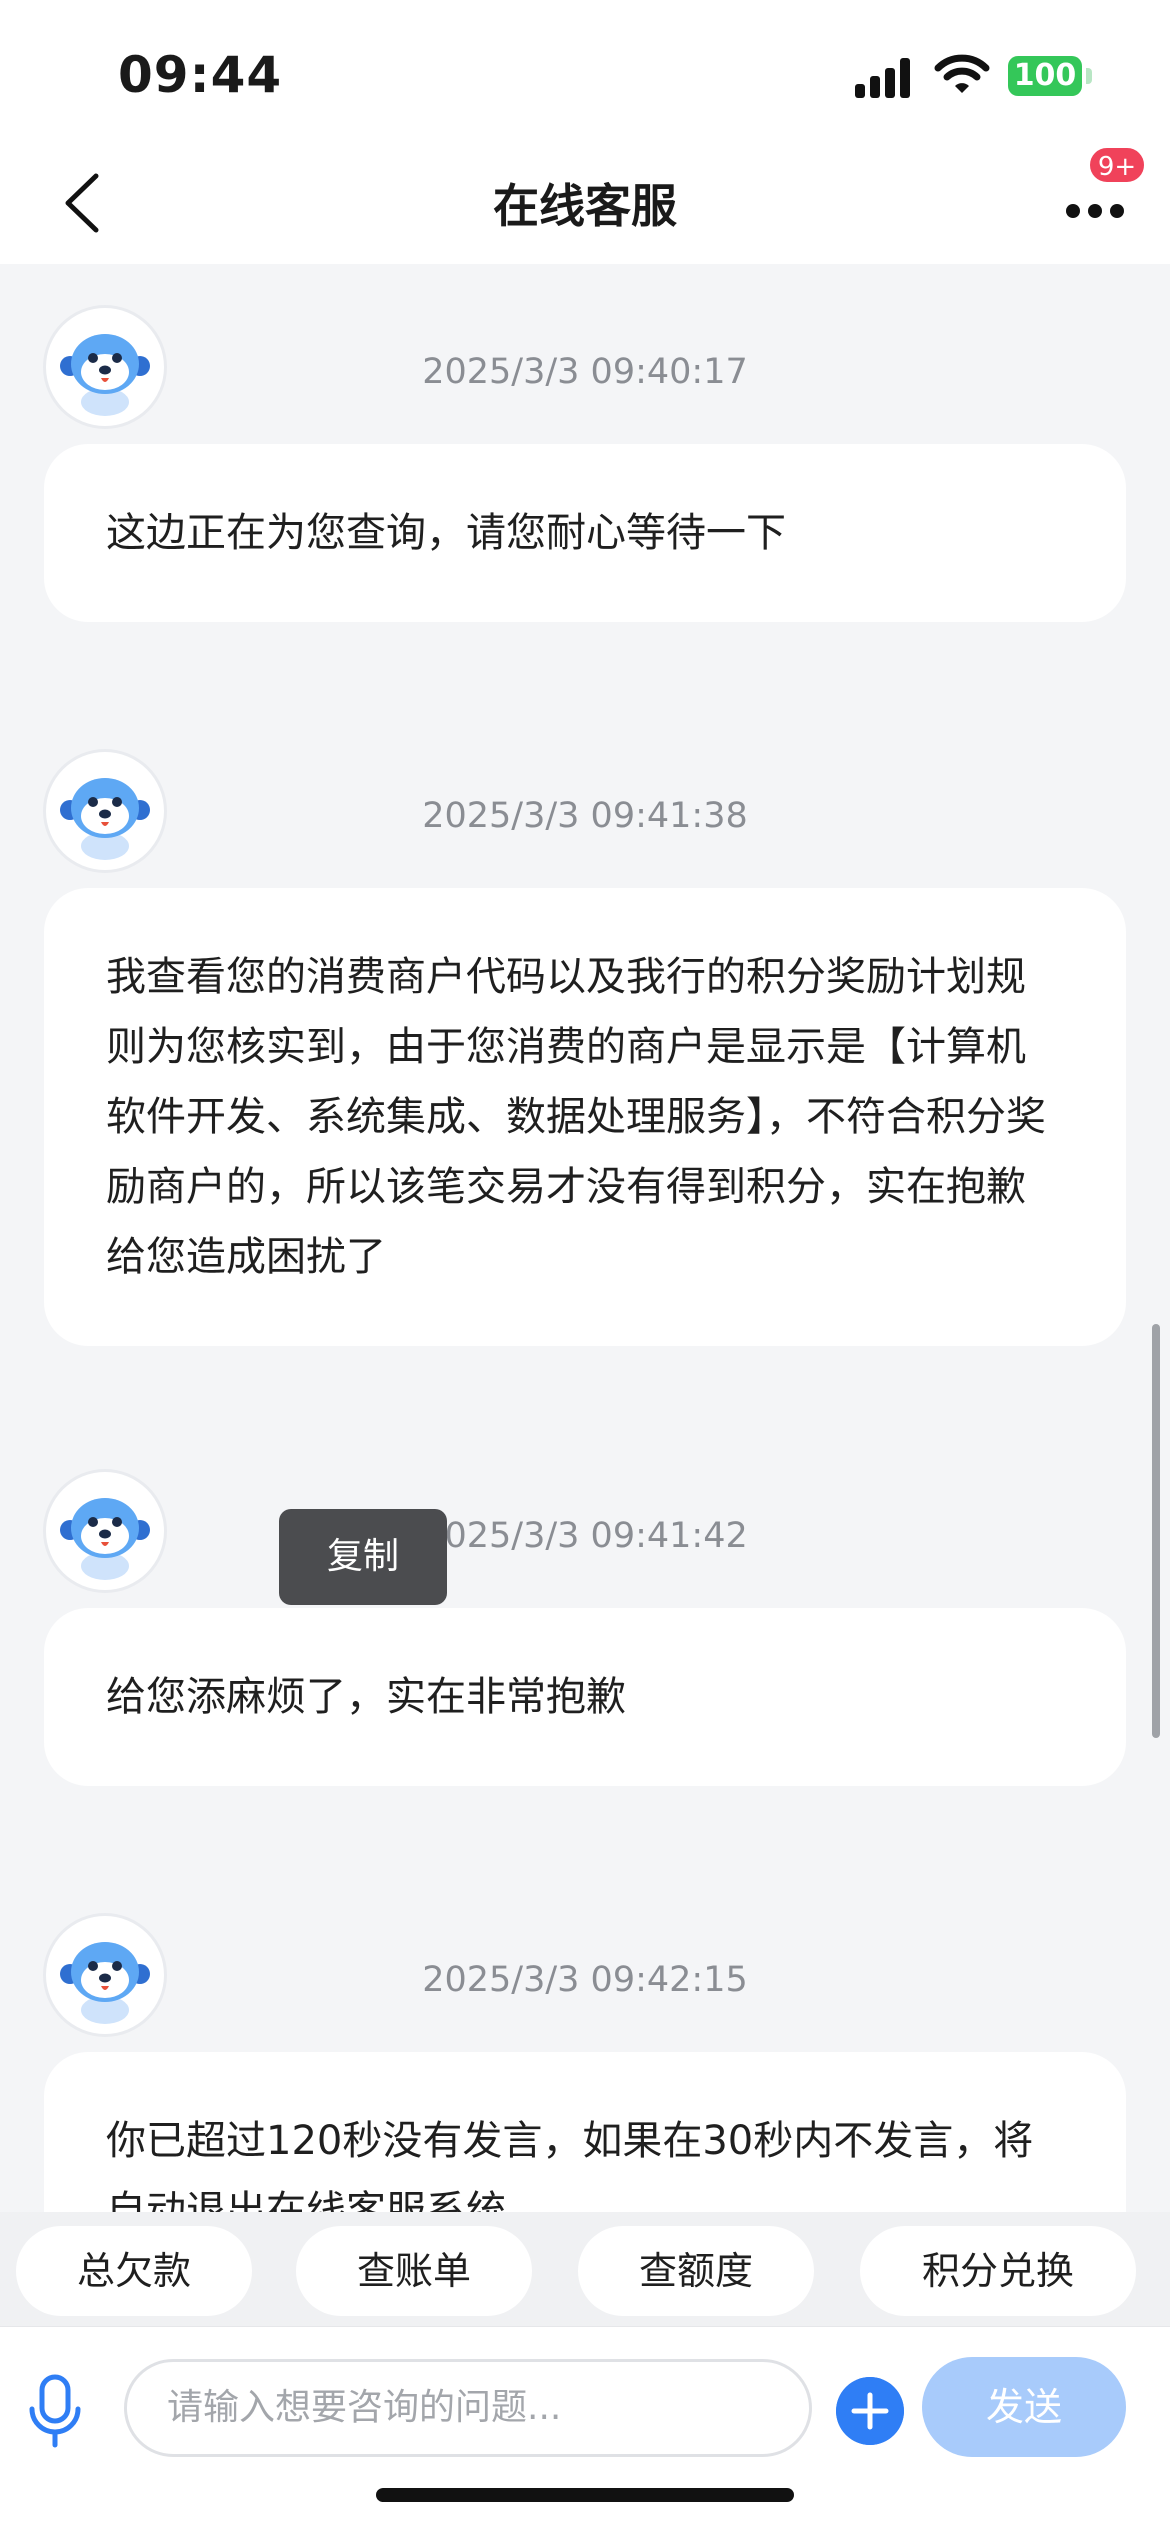 This screenshot has height=2532, width=1170. What do you see at coordinates (363, 1557) in the screenshot?
I see `copy-button: 复制` at bounding box center [363, 1557].